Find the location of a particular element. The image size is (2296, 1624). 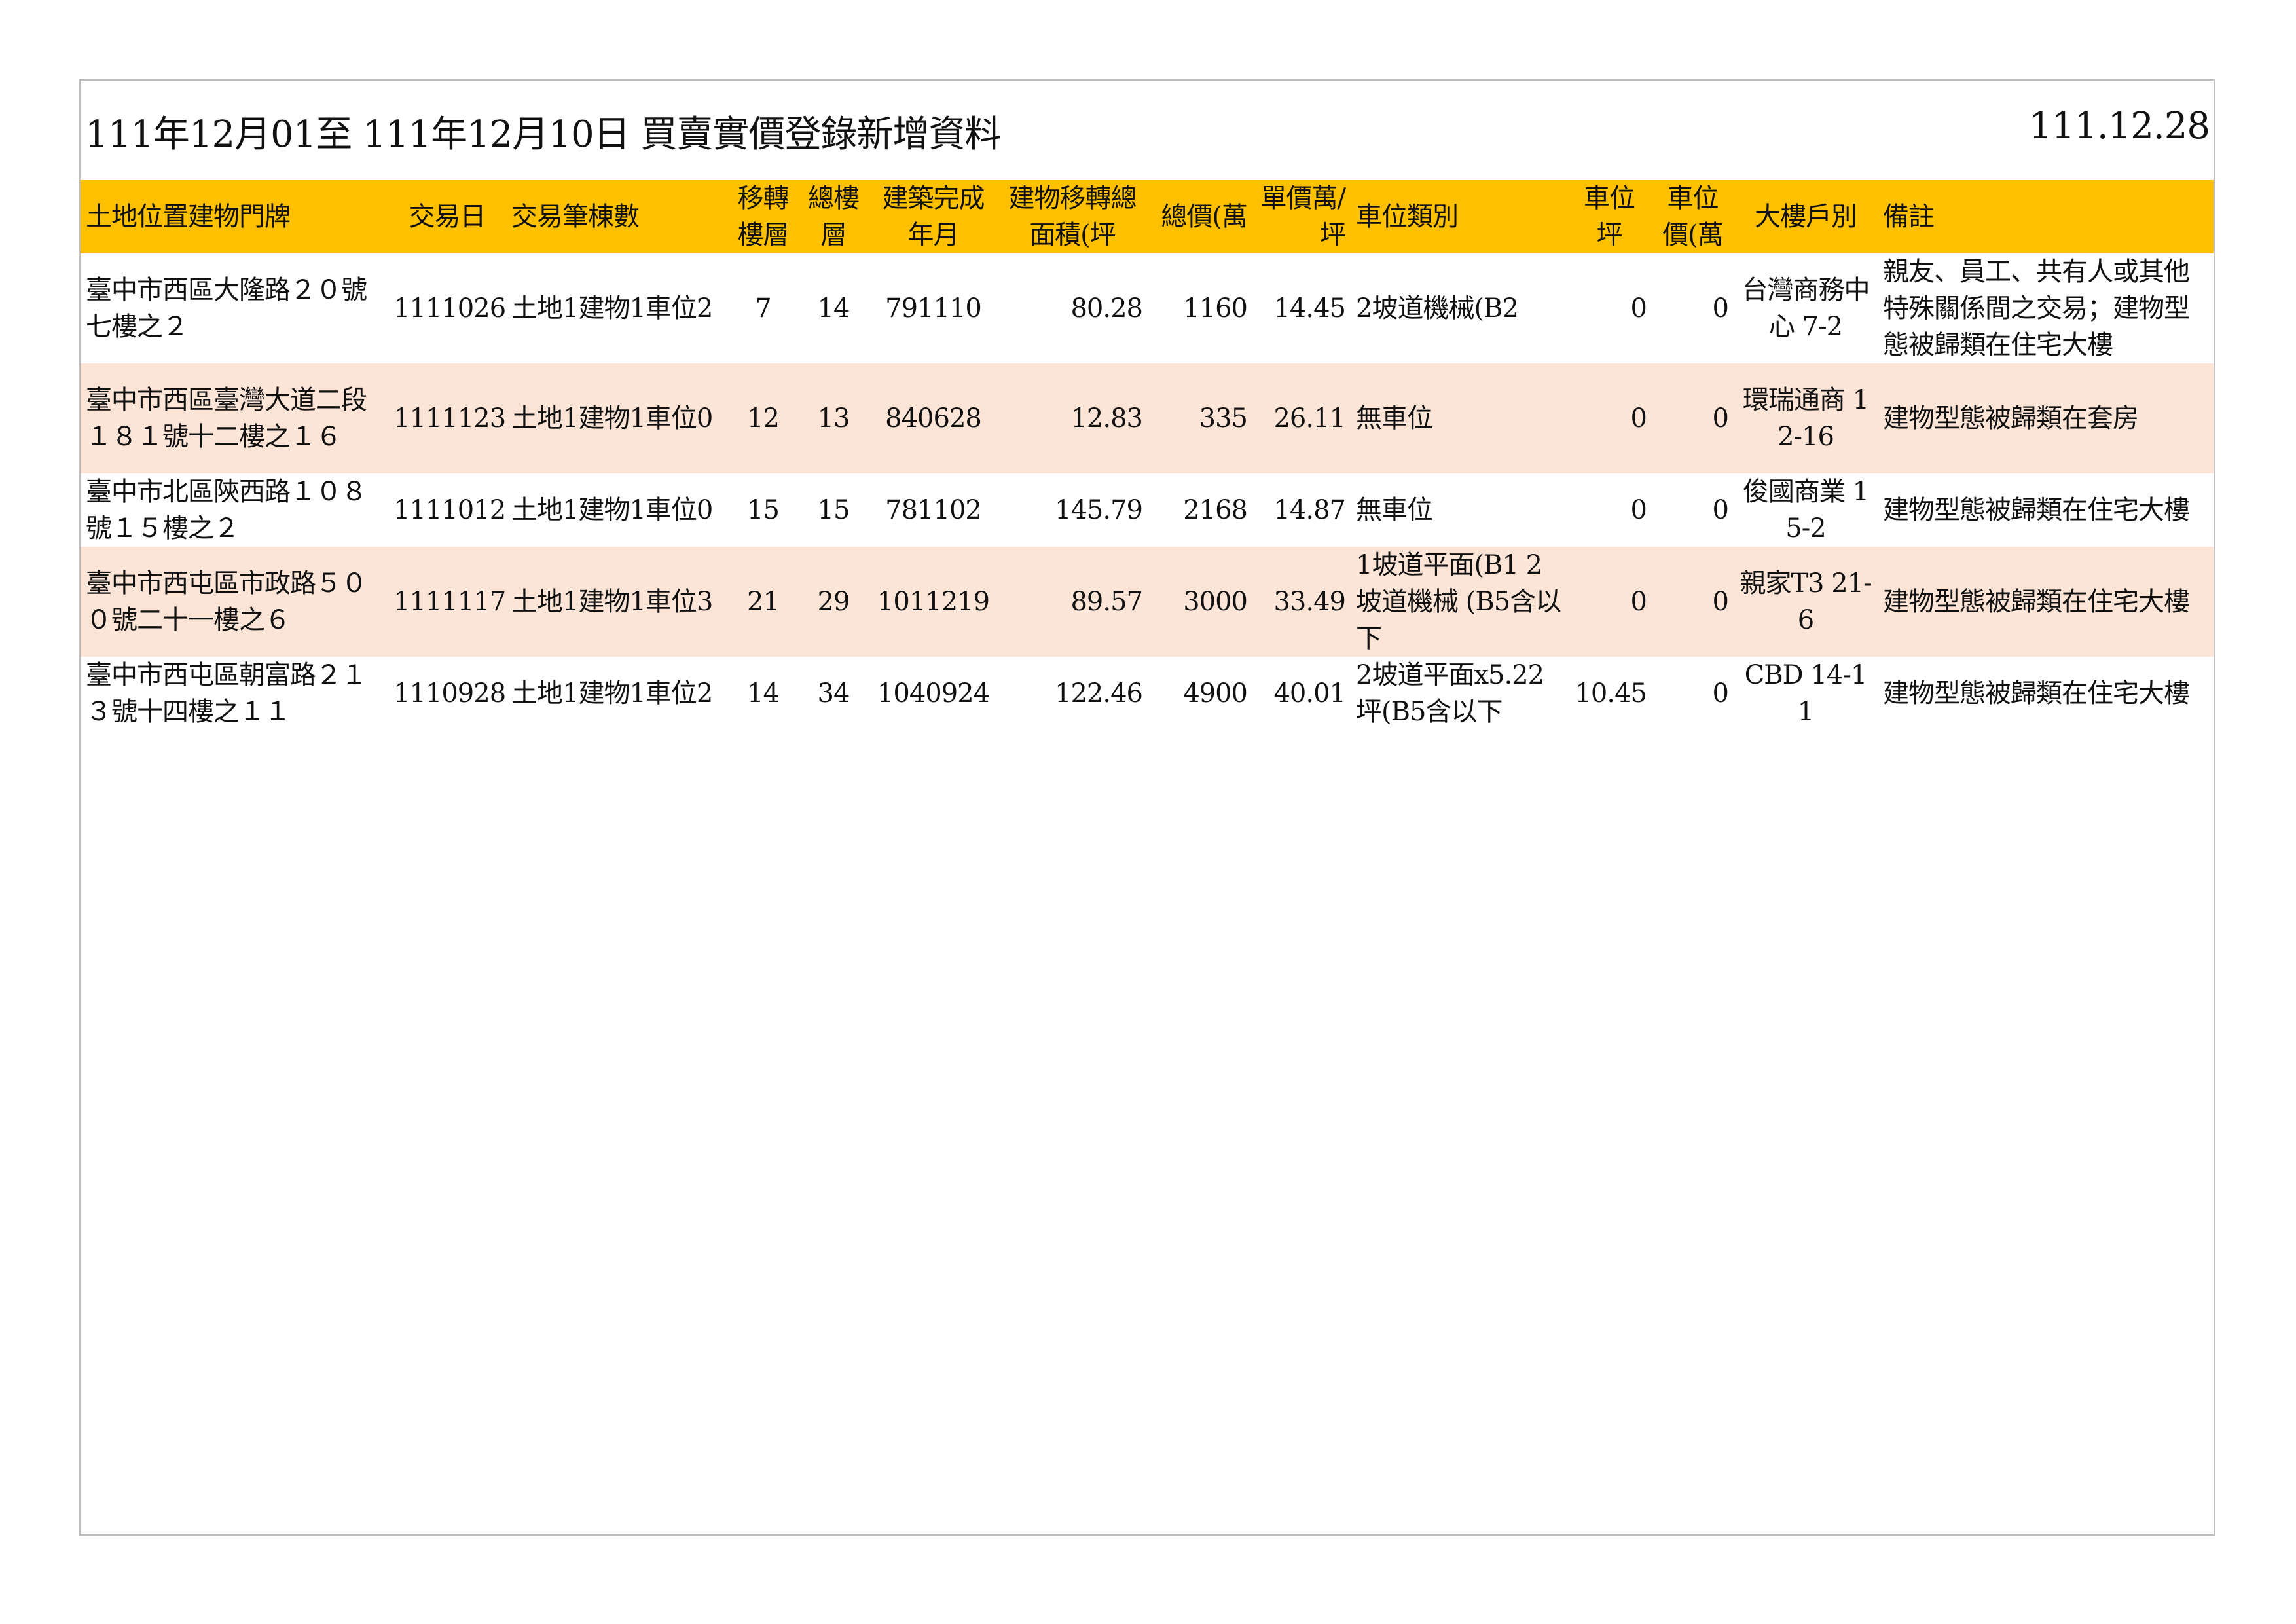

cell-parking-type: 2坡道機械(B2 is located at coordinates (1437, 308).